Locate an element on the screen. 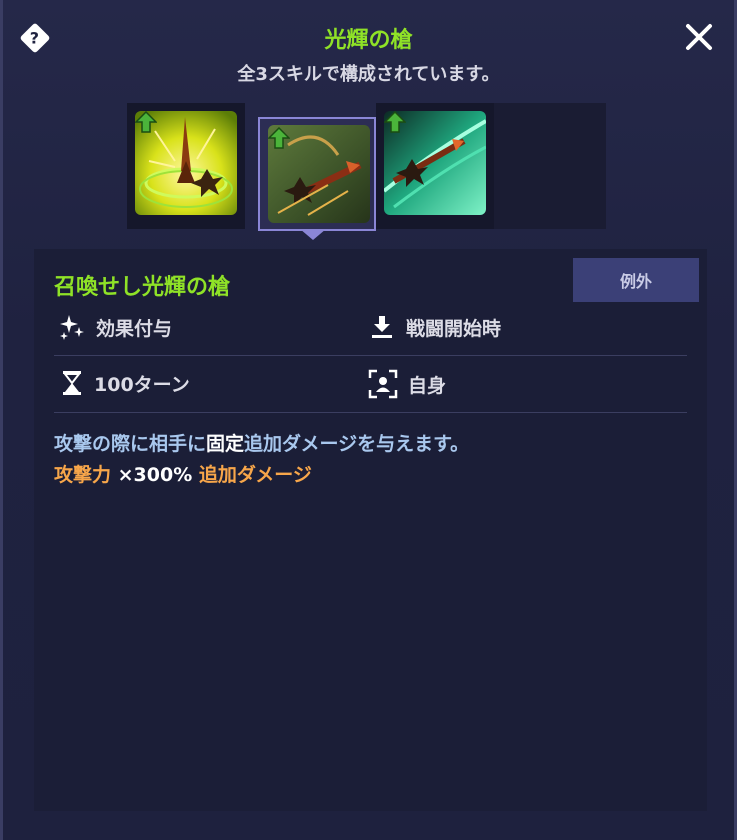  download-arrow-icon is located at coordinates (382, 327).